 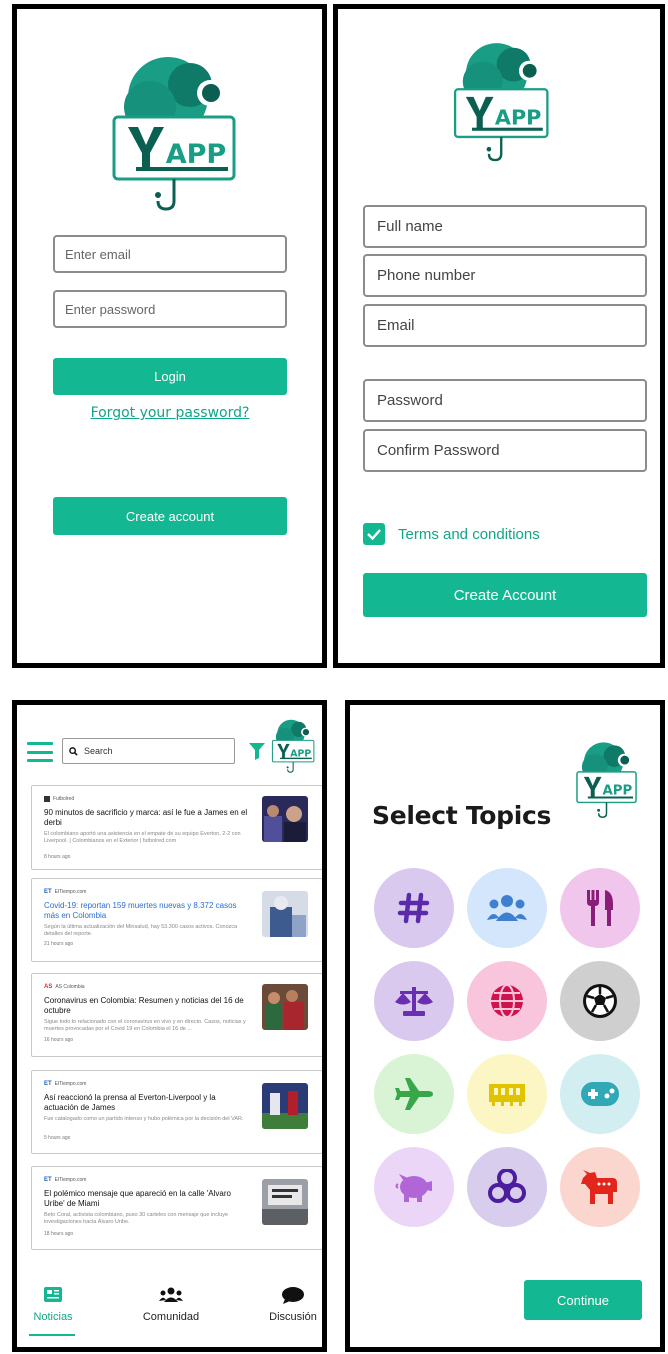 I want to click on email-field: Enter email, so click(x=170, y=254).